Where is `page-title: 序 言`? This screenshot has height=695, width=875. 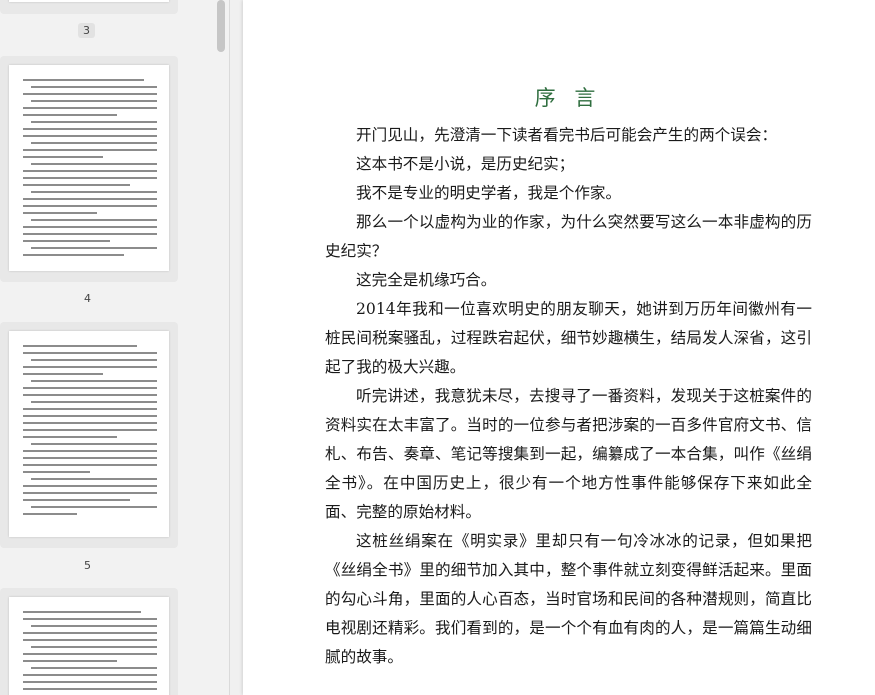
page-title: 序 言 is located at coordinates (568, 98).